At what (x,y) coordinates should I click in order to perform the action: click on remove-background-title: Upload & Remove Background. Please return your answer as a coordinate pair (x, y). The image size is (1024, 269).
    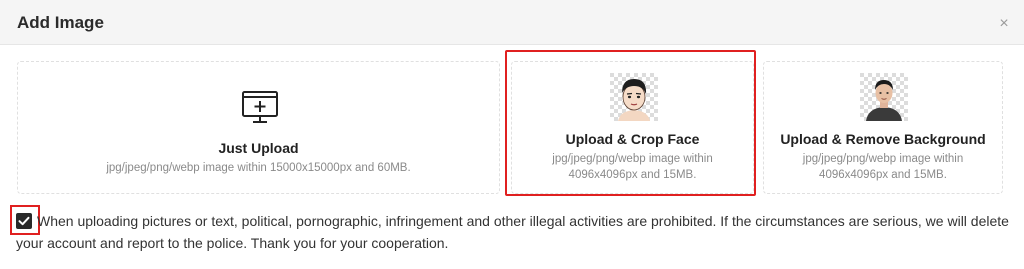
    Looking at the image, I should click on (883, 139).